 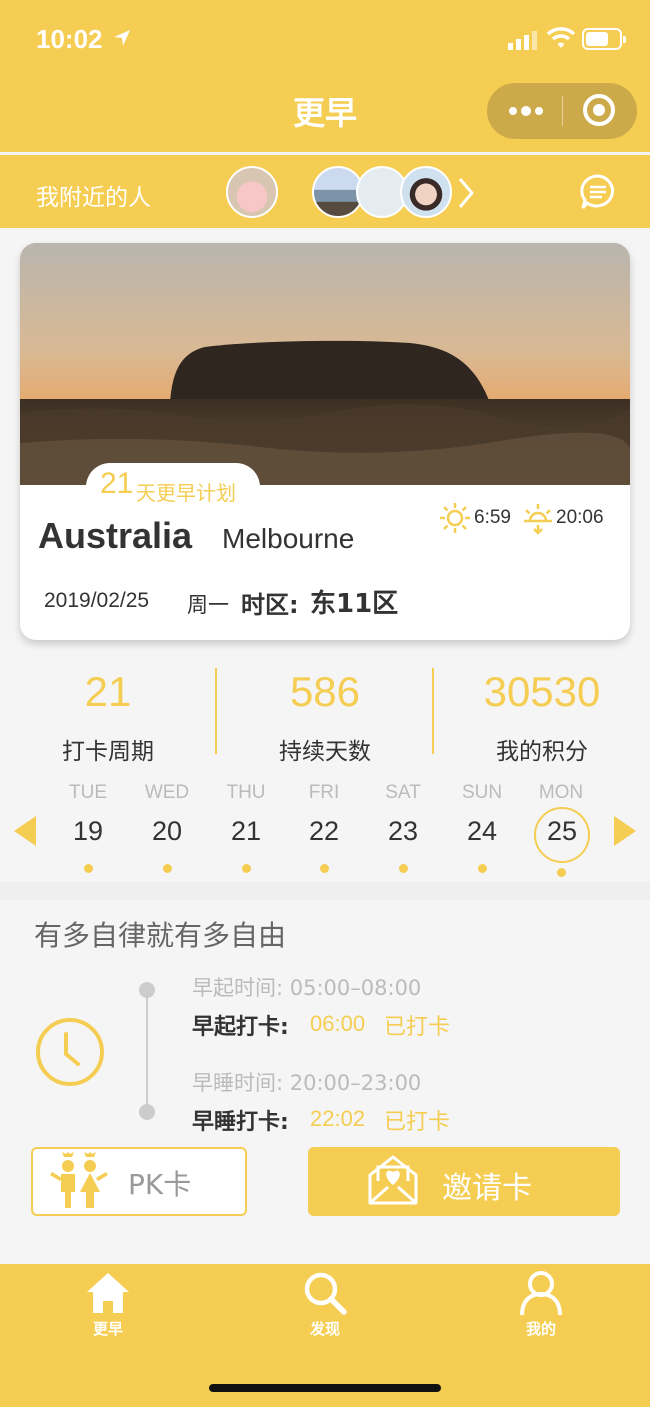 What do you see at coordinates (167, 831) in the screenshot?
I see `day-number: 20` at bounding box center [167, 831].